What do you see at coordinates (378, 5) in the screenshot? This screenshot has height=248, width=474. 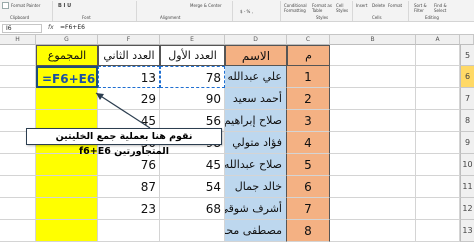 I see `delete-button: Delete` at bounding box center [378, 5].